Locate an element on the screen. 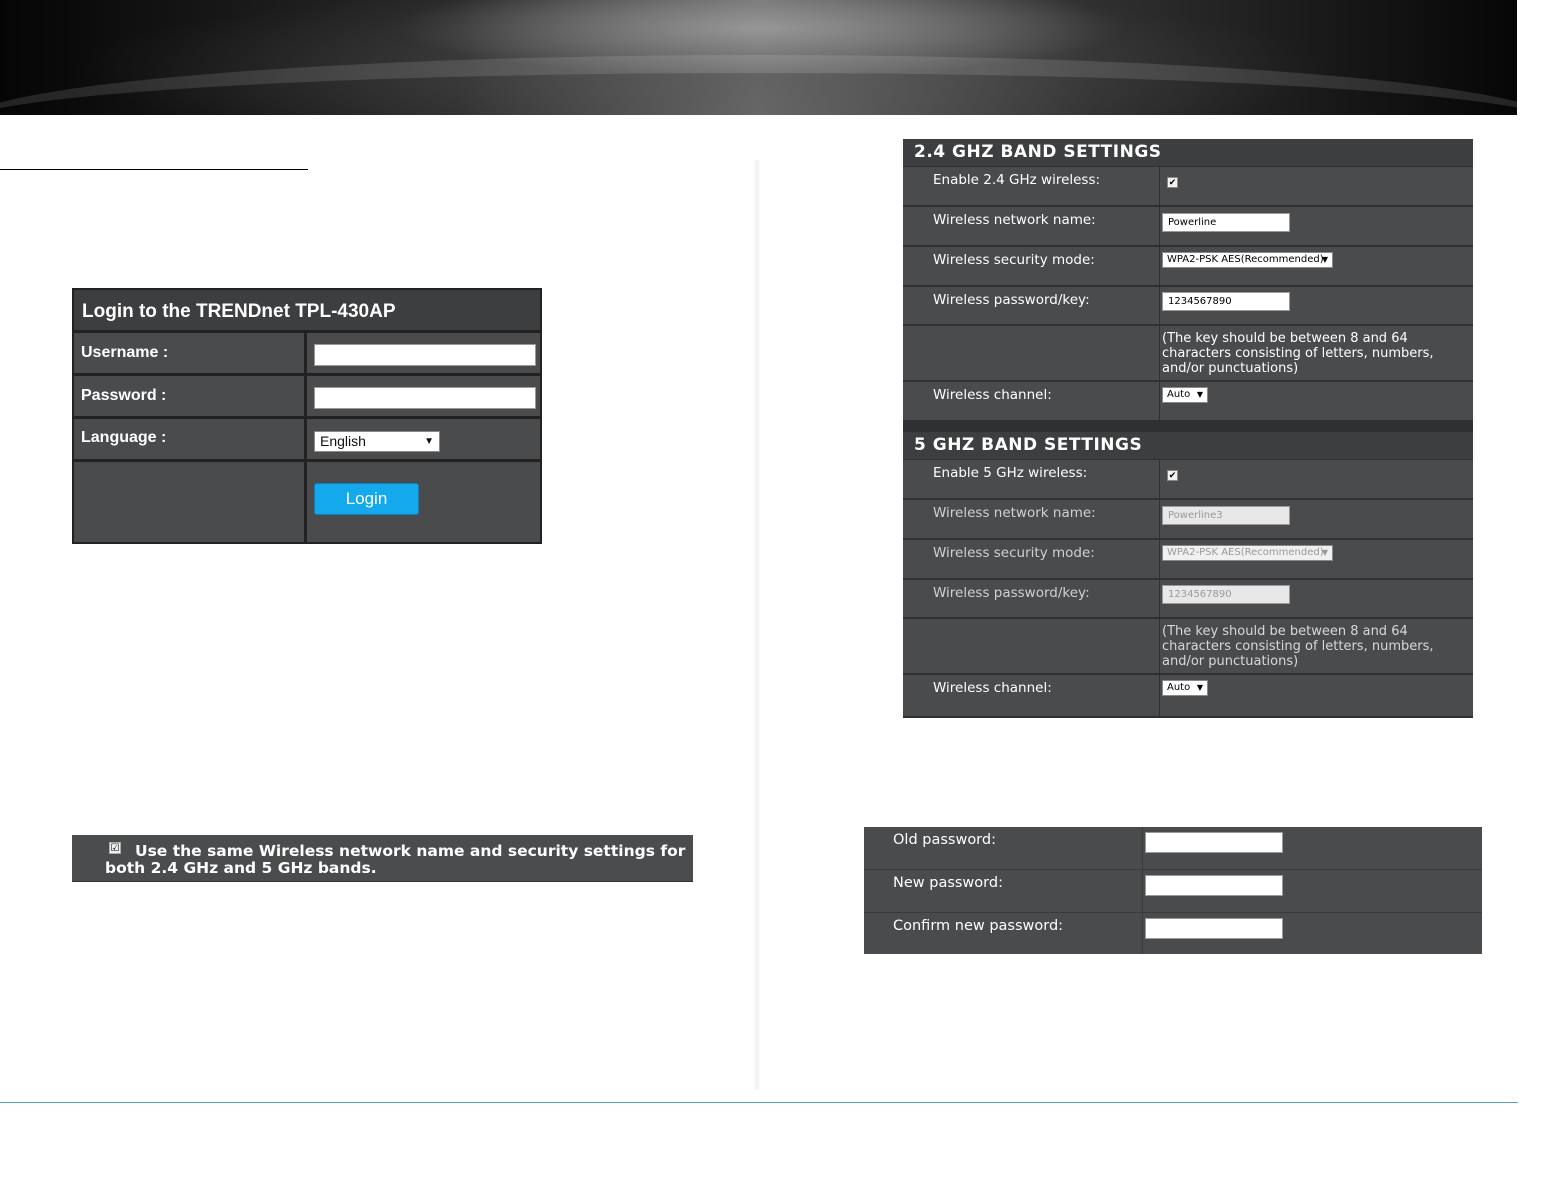 This screenshot has width=1548, height=1200. password-input-cell is located at coordinates (423, 396).